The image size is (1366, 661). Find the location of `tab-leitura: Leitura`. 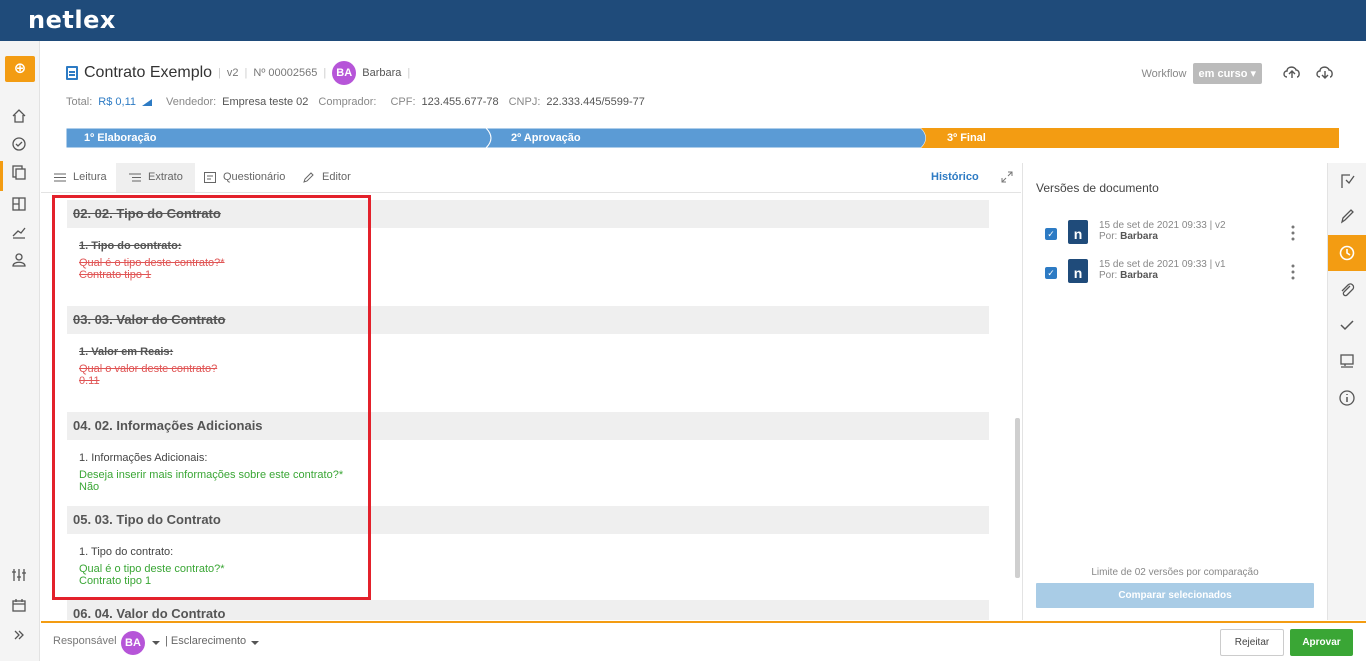

tab-leitura: Leitura is located at coordinates (80, 177).